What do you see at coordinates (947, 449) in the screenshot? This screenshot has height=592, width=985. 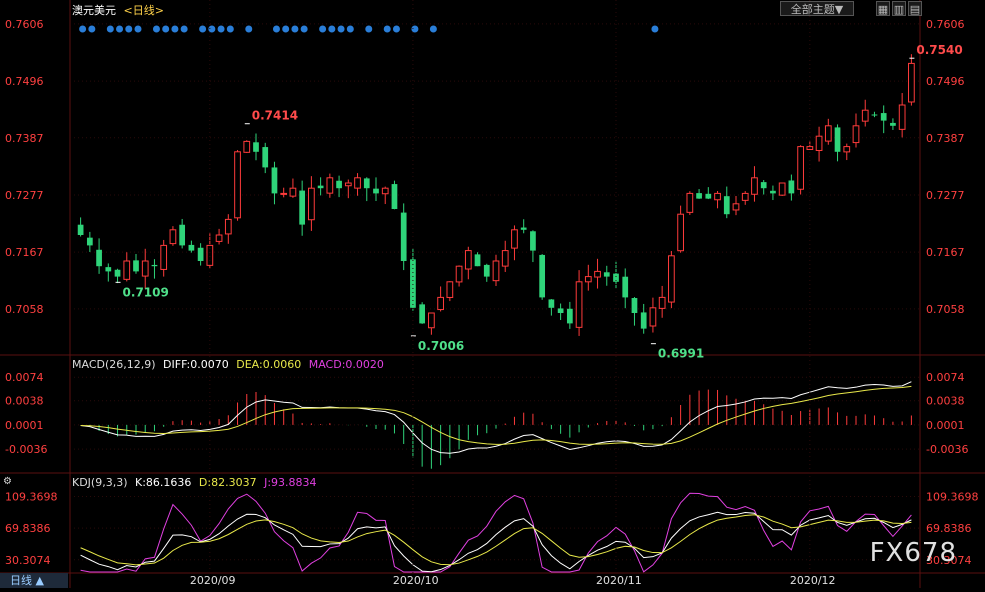 I see `macd-tick-right: -0.0036` at bounding box center [947, 449].